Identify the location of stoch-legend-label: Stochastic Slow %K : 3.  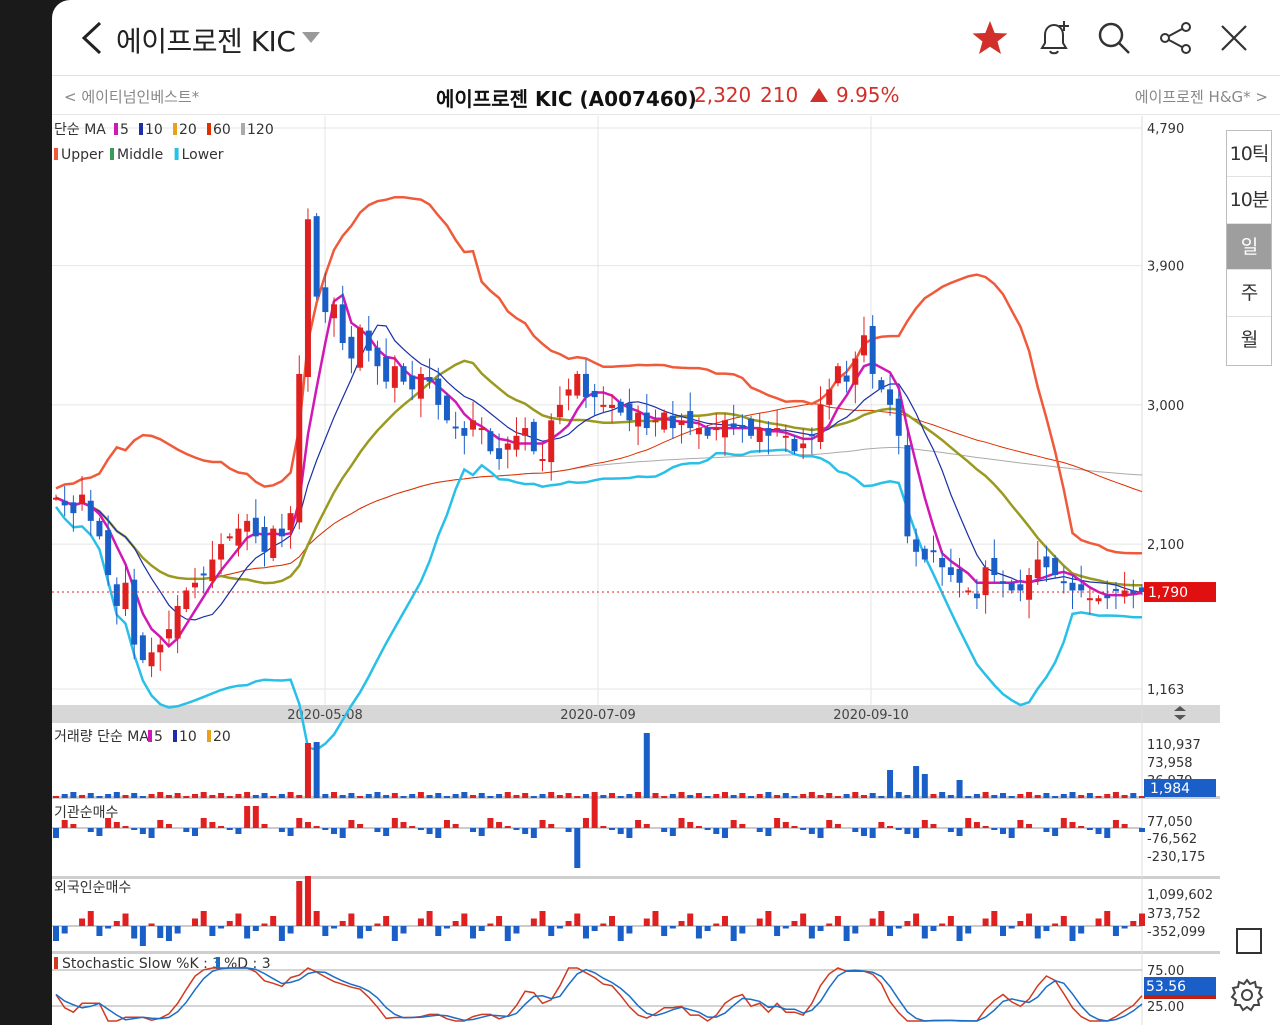
(141, 964).